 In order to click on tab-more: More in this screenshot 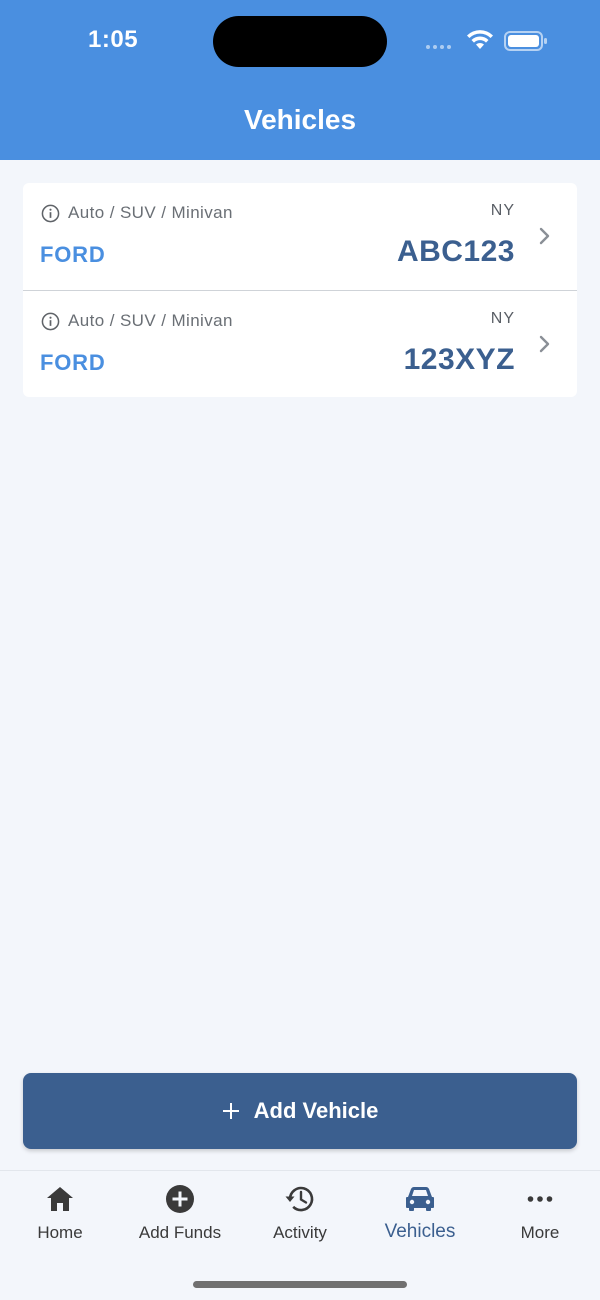, I will do `click(540, 1218)`.